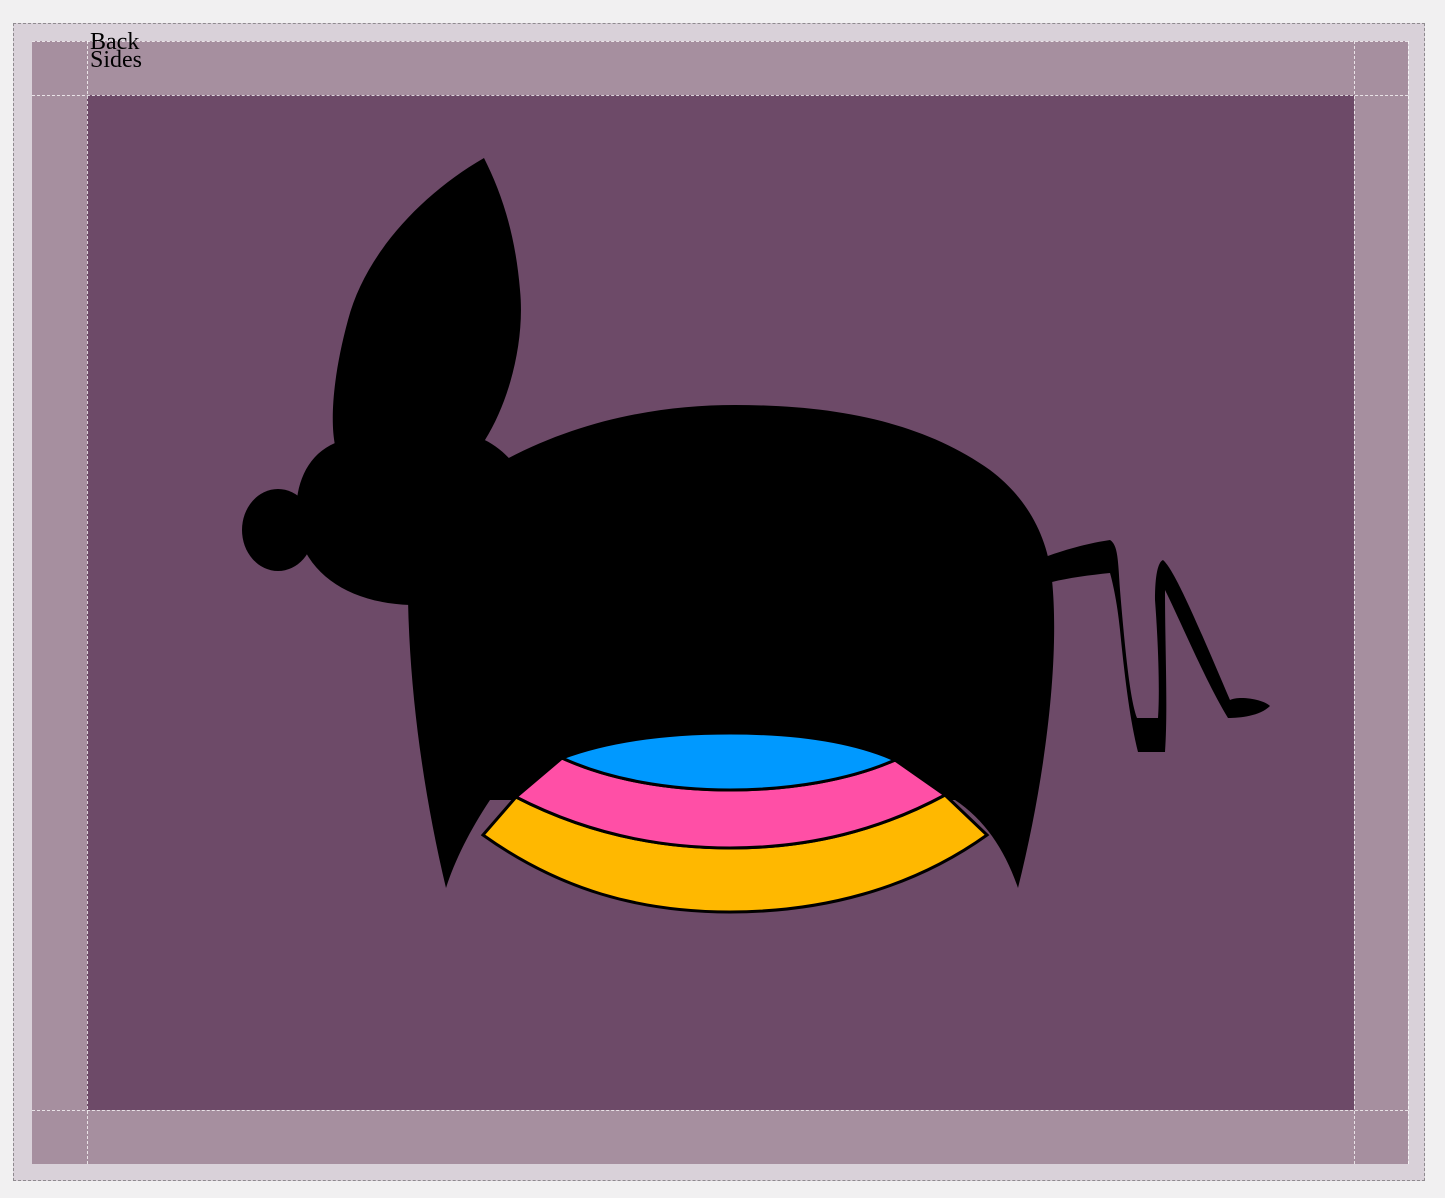 This screenshot has width=1445, height=1198. Describe the element at coordinates (278, 530) in the screenshot. I see `rabbit-snout` at that location.